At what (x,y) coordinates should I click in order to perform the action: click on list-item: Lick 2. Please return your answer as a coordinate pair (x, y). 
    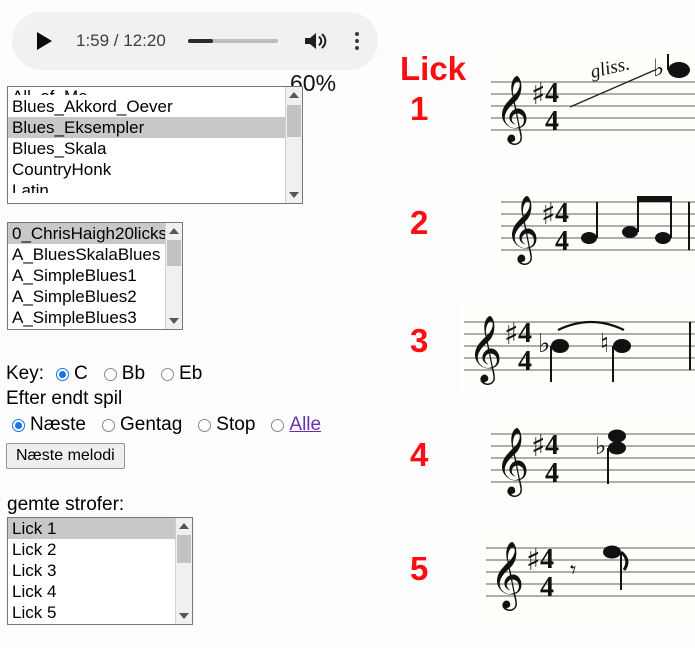
    Looking at the image, I should click on (91, 549).